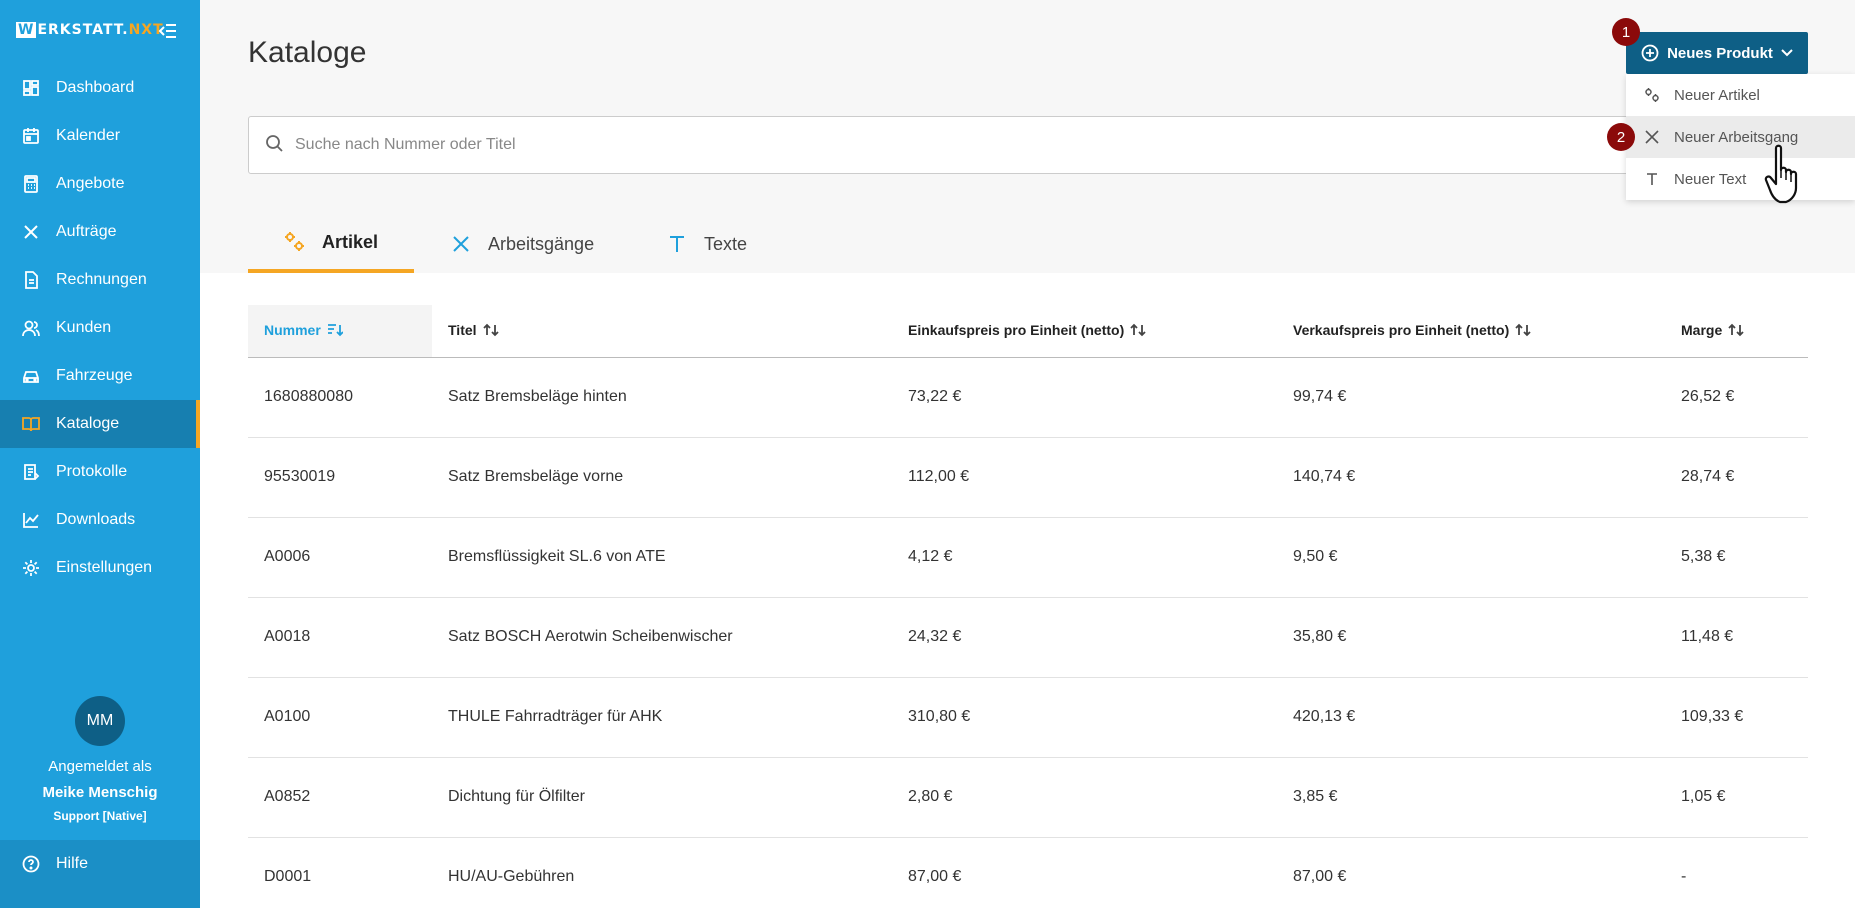 This screenshot has height=908, width=1855. I want to click on tab-artikel: Artikel, so click(331, 244).